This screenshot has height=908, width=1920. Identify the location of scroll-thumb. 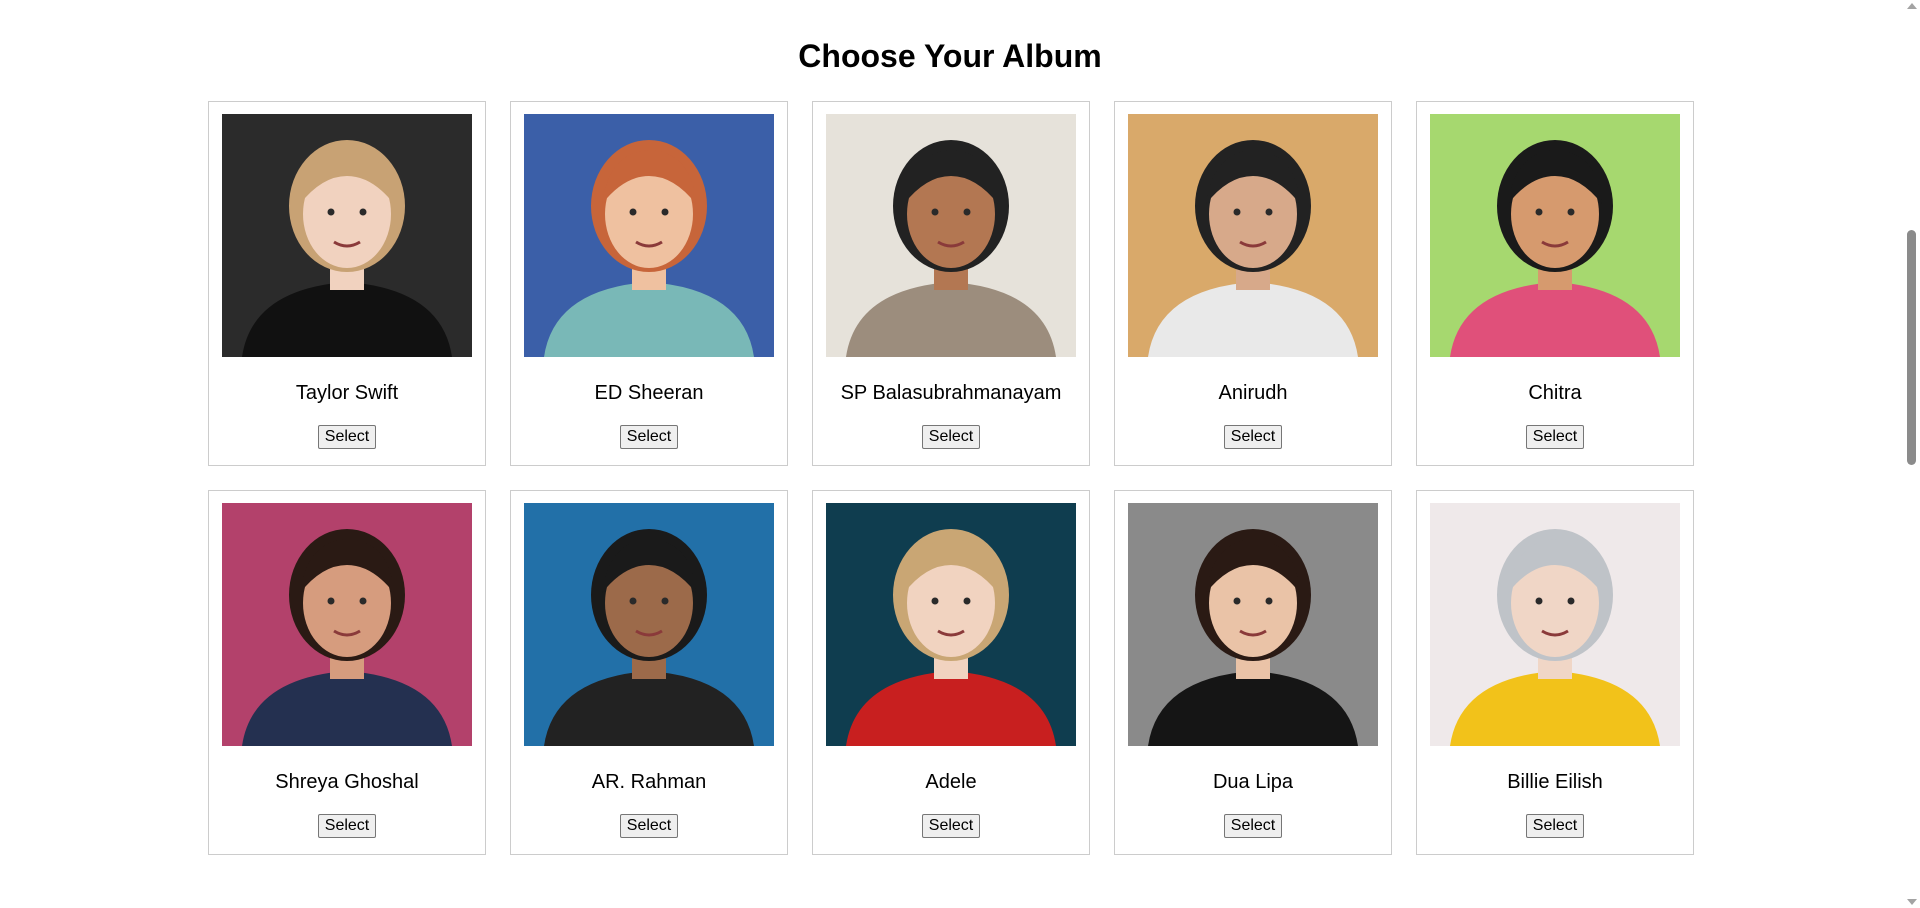
(1911, 347).